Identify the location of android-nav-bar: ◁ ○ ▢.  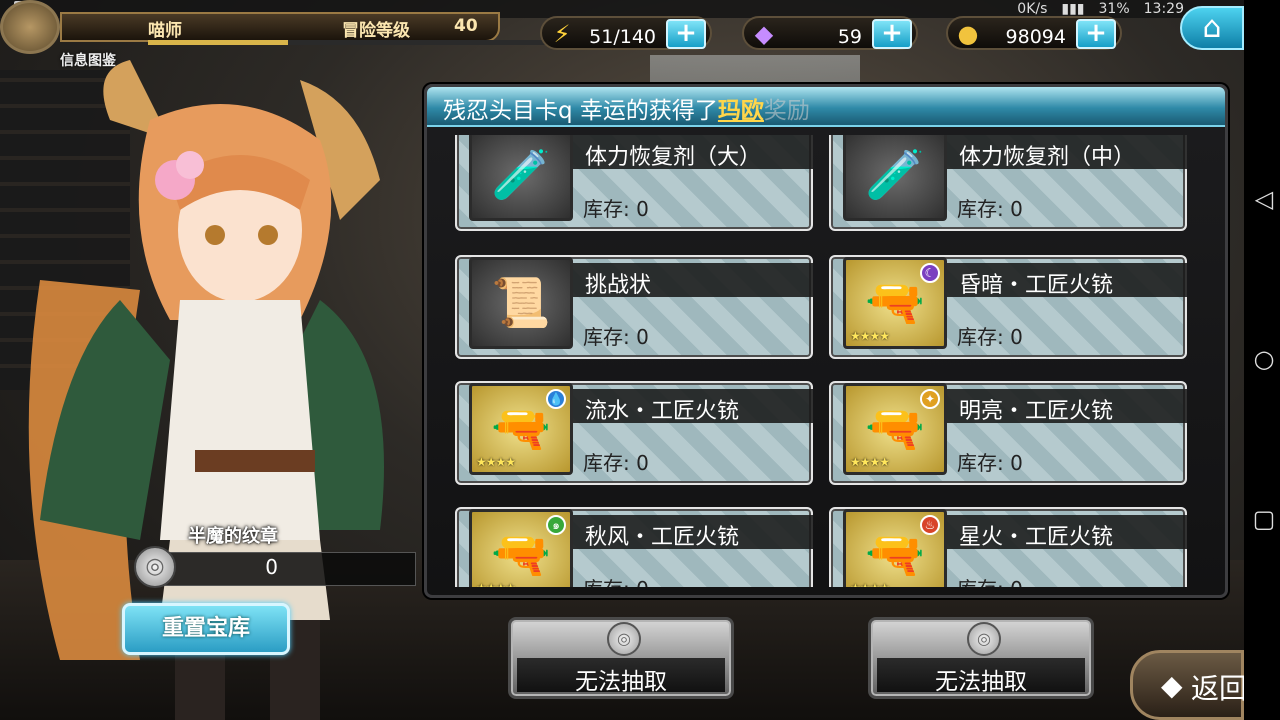
(1262, 360).